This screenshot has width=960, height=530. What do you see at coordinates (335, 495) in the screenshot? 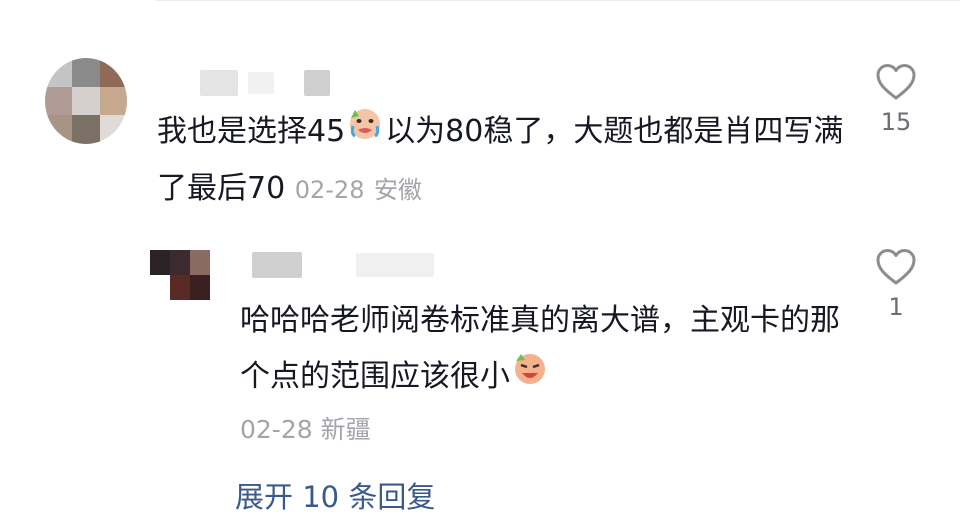
I see `expand-replies-link: 展开 10 条回复` at bounding box center [335, 495].